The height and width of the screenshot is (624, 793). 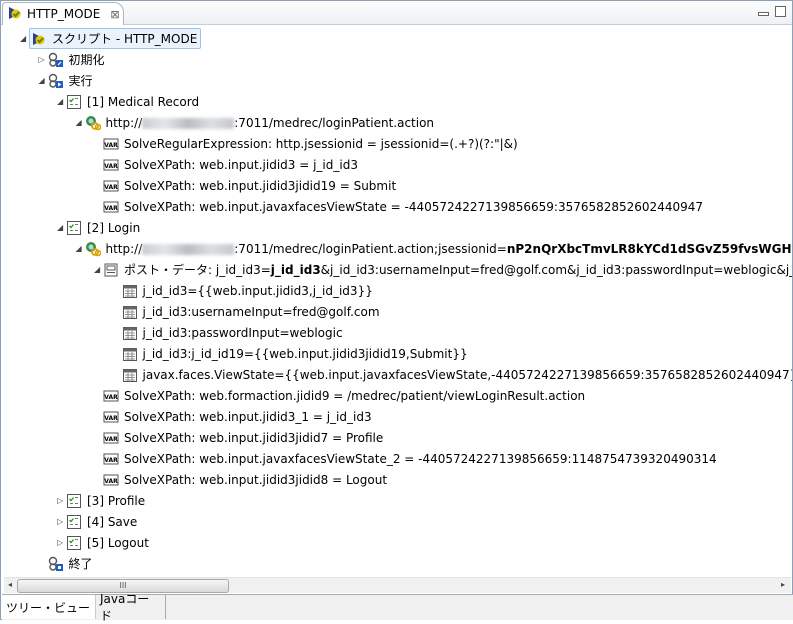 I want to click on redacted-host, so click(x=188, y=249).